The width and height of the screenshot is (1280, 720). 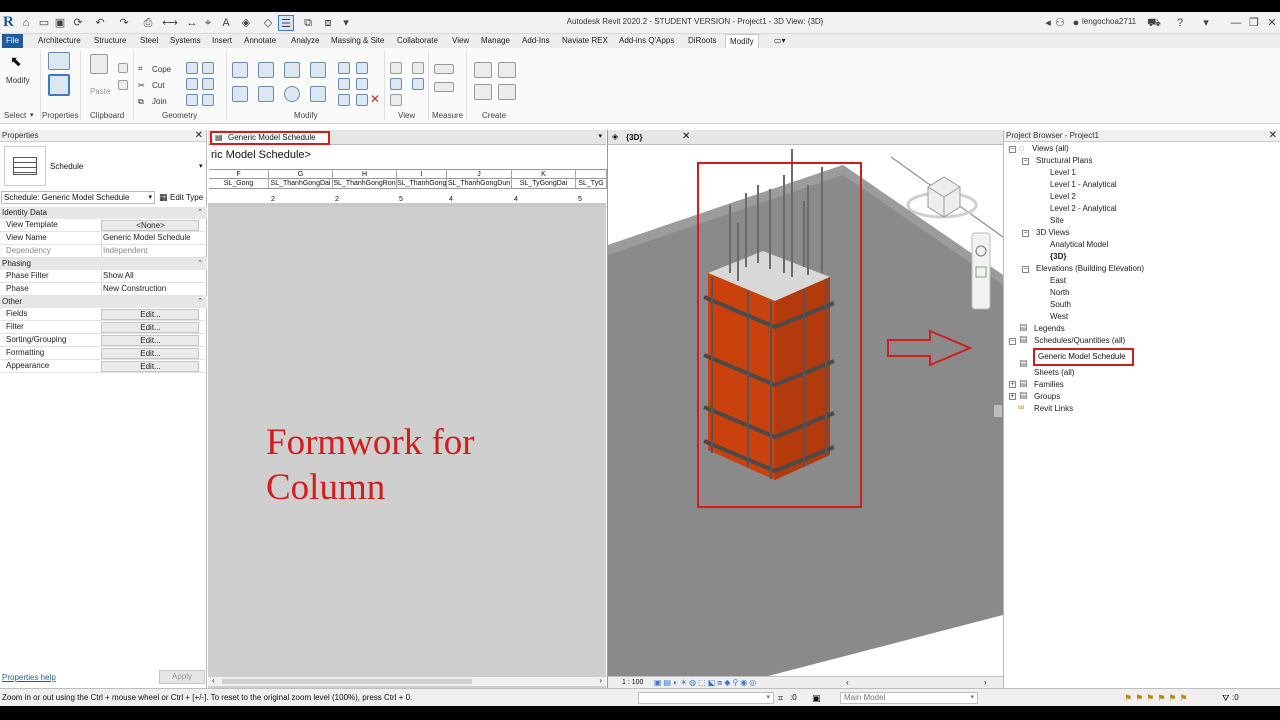 What do you see at coordinates (536, 41) in the screenshot?
I see `tab-add-ins: Add-Ins` at bounding box center [536, 41].